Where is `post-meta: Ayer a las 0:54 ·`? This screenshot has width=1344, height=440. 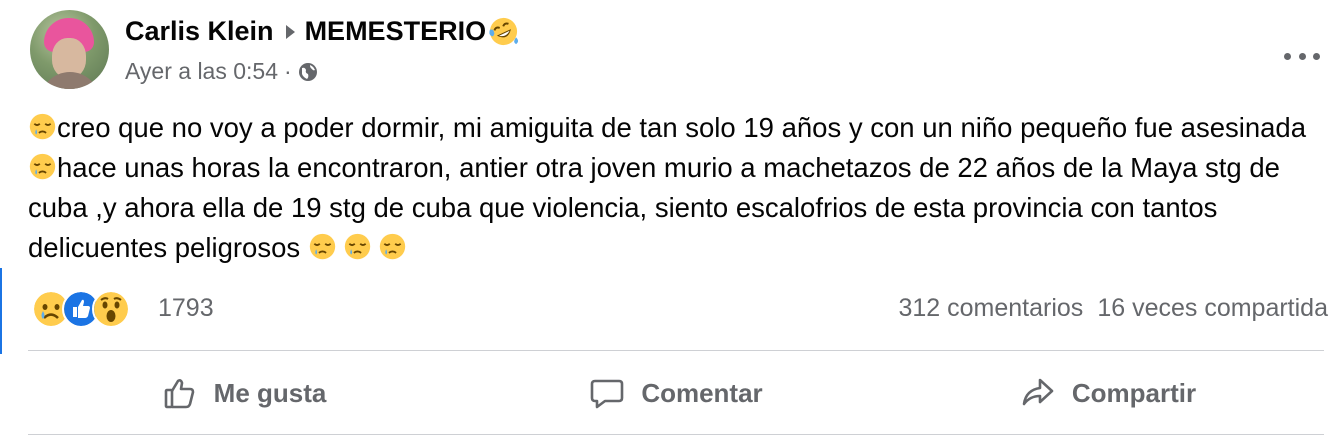
post-meta: Ayer a las 0:54 · is located at coordinates (221, 71).